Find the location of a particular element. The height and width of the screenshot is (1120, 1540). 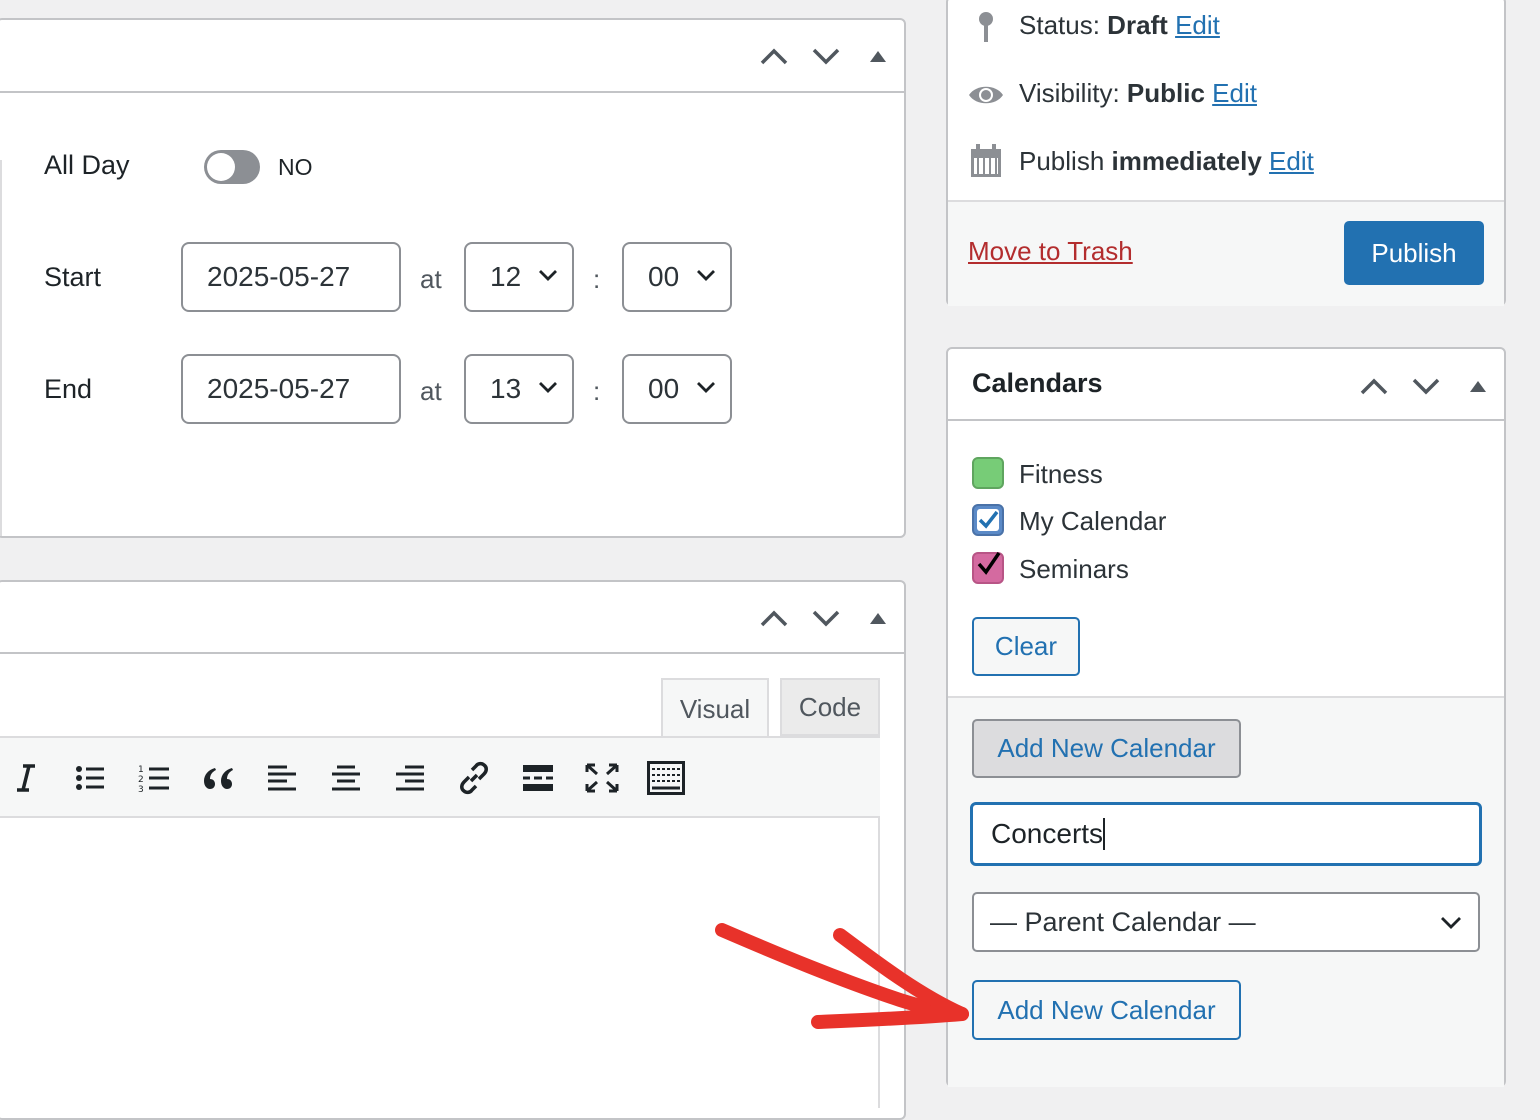

calendars-box-controls is located at coordinates (1426, 386).